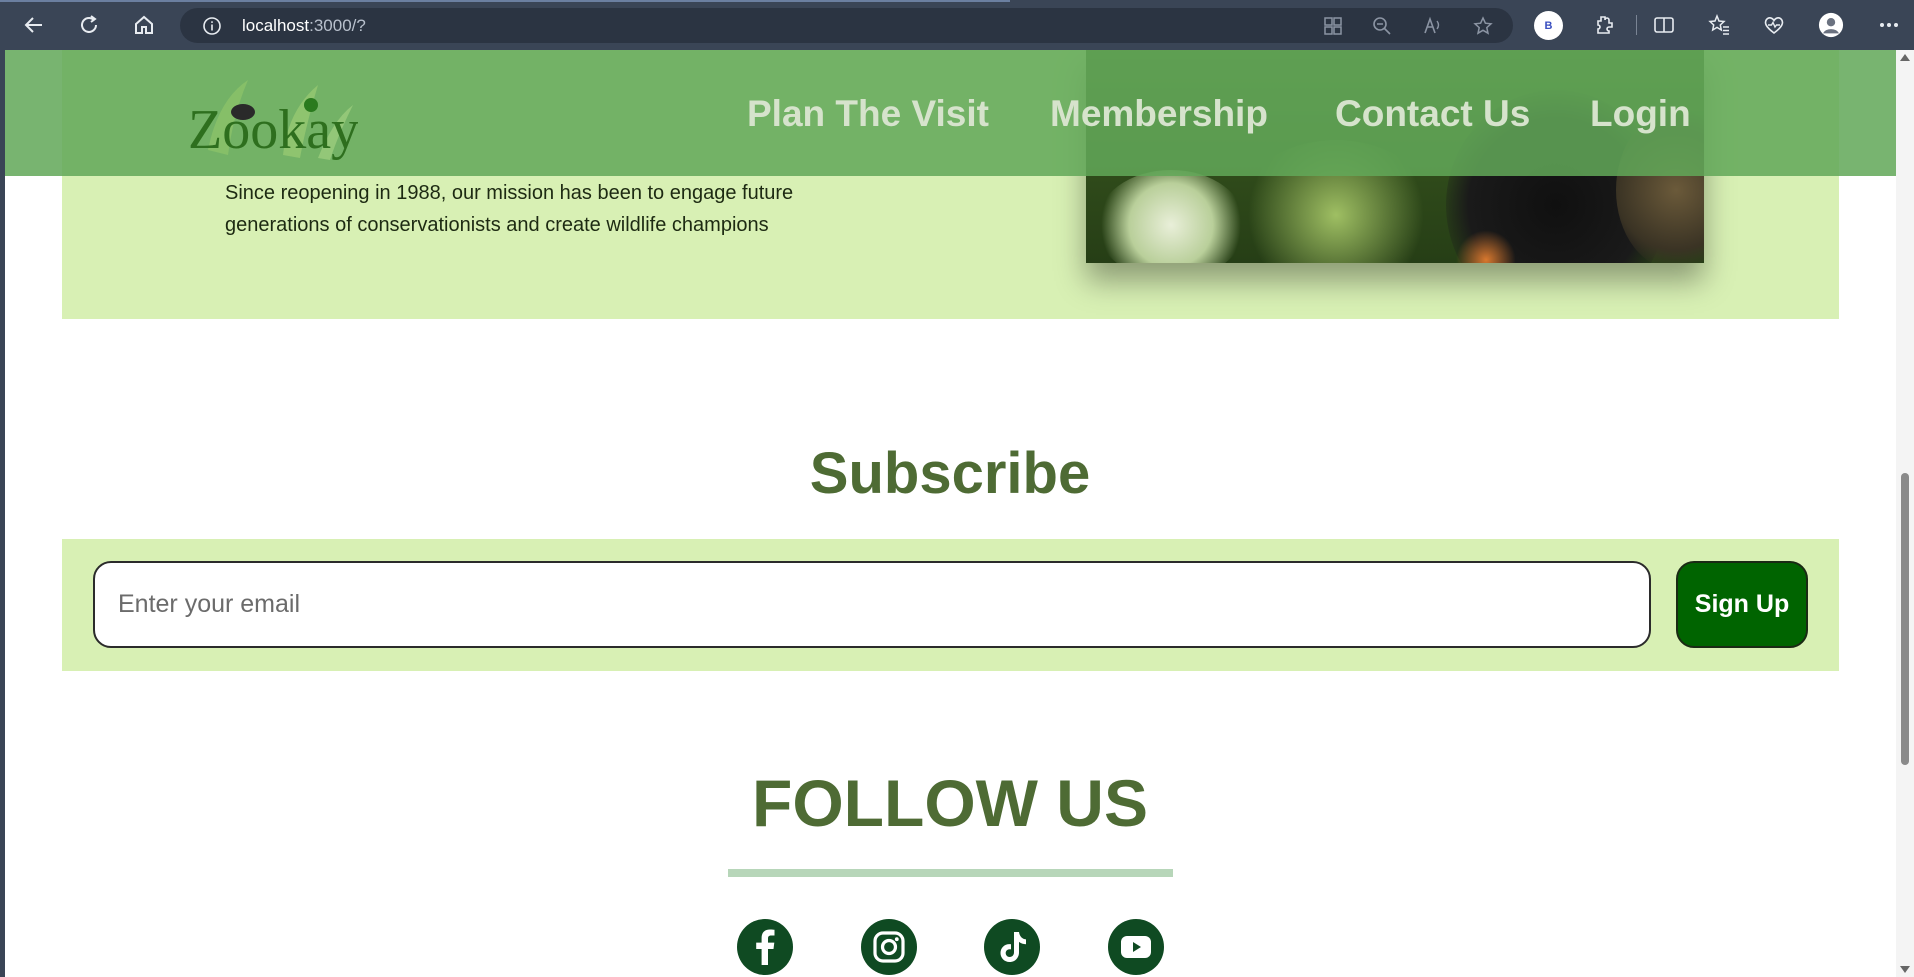 This screenshot has height=977, width=1914. Describe the element at coordinates (1774, 25) in the screenshot. I see `browser-essentials-icon` at that location.